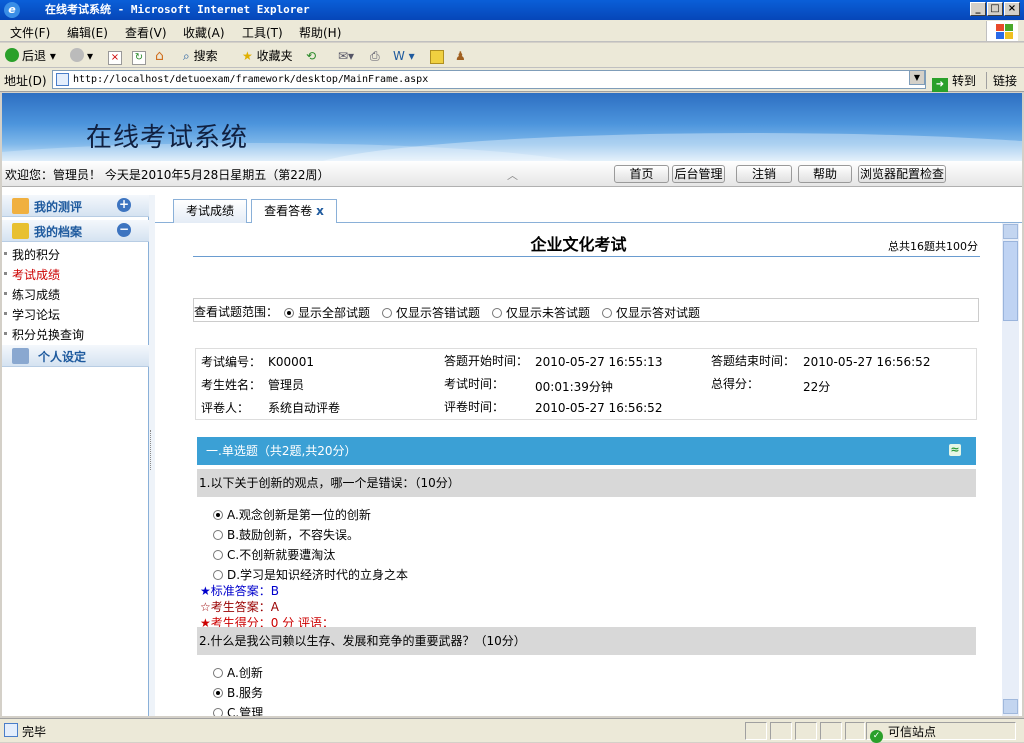  What do you see at coordinates (917, 77) in the screenshot?
I see `address-dropdown-icon: ▼` at bounding box center [917, 77].